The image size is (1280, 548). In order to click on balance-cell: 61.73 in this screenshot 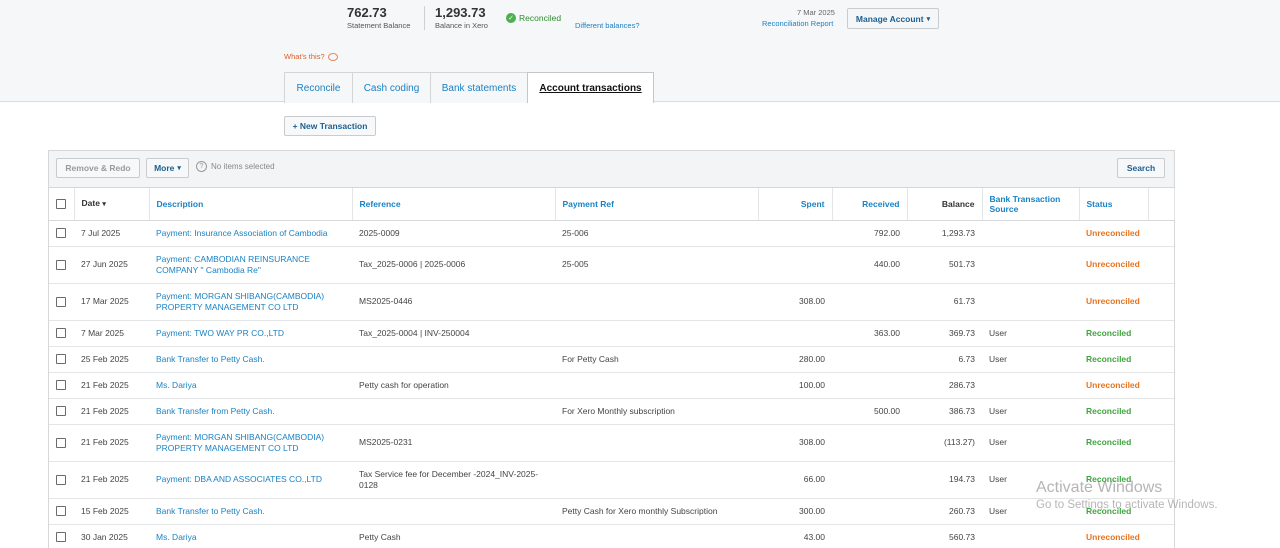, I will do `click(944, 302)`.